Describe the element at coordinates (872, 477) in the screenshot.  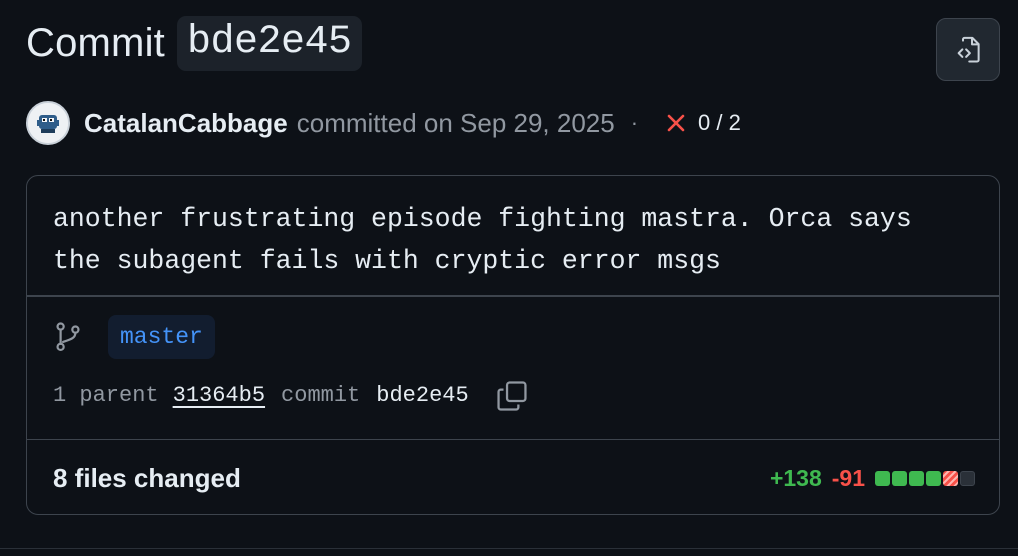
I see `diffstat: +138 -91` at that location.